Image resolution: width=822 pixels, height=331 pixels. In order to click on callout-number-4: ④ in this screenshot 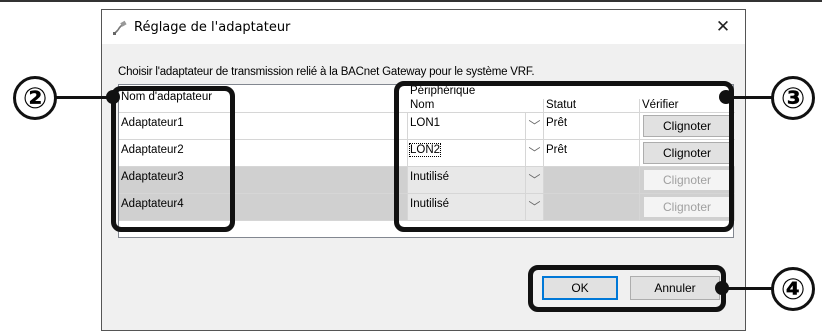, I will do `click(793, 289)`.